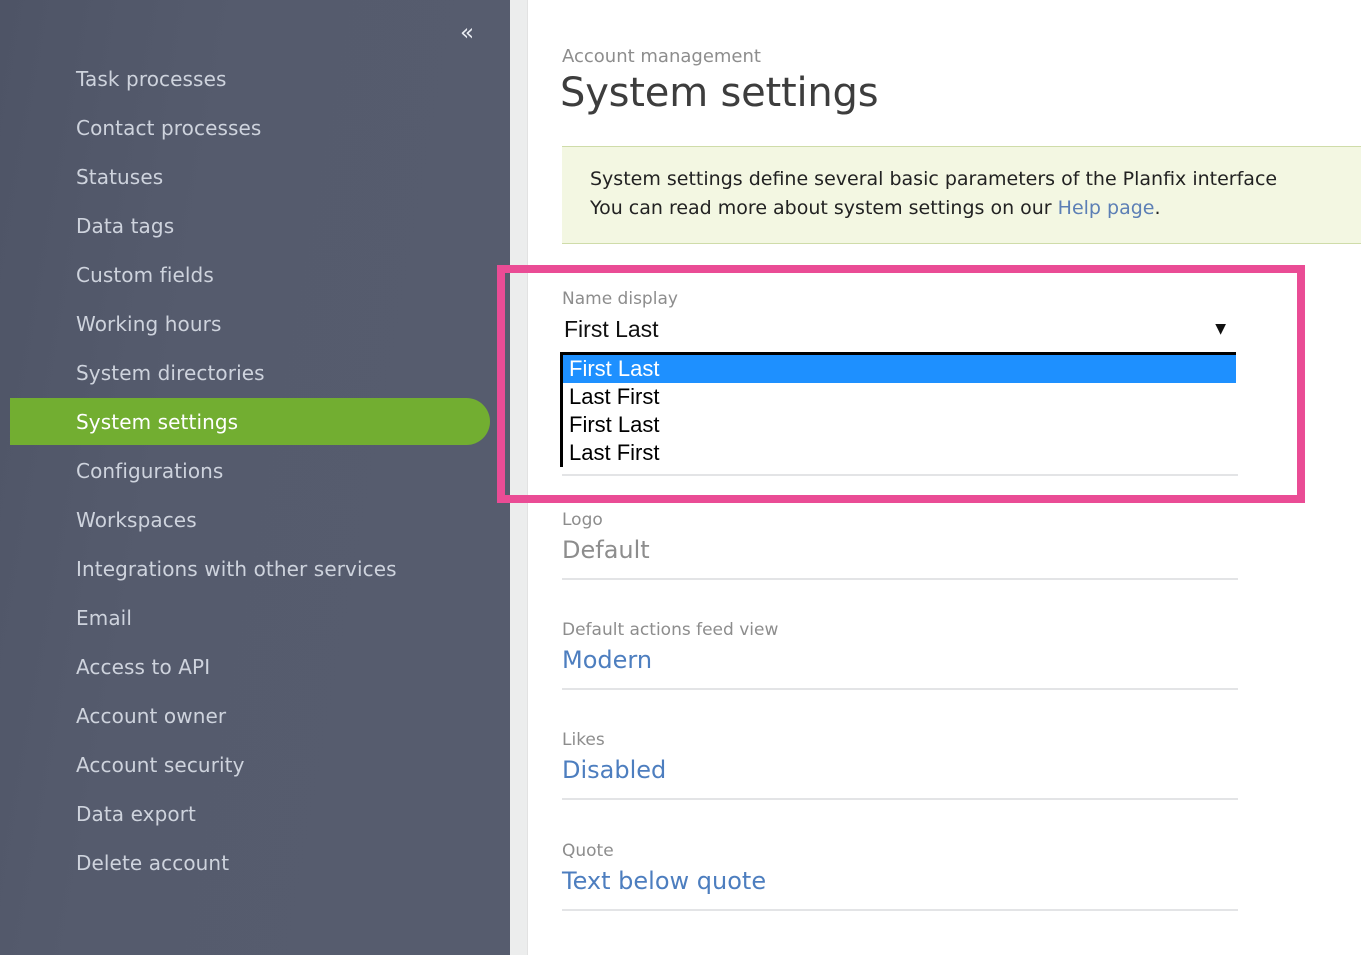 The image size is (1361, 955). I want to click on sidebar-item-label: Data export, so click(136, 813).